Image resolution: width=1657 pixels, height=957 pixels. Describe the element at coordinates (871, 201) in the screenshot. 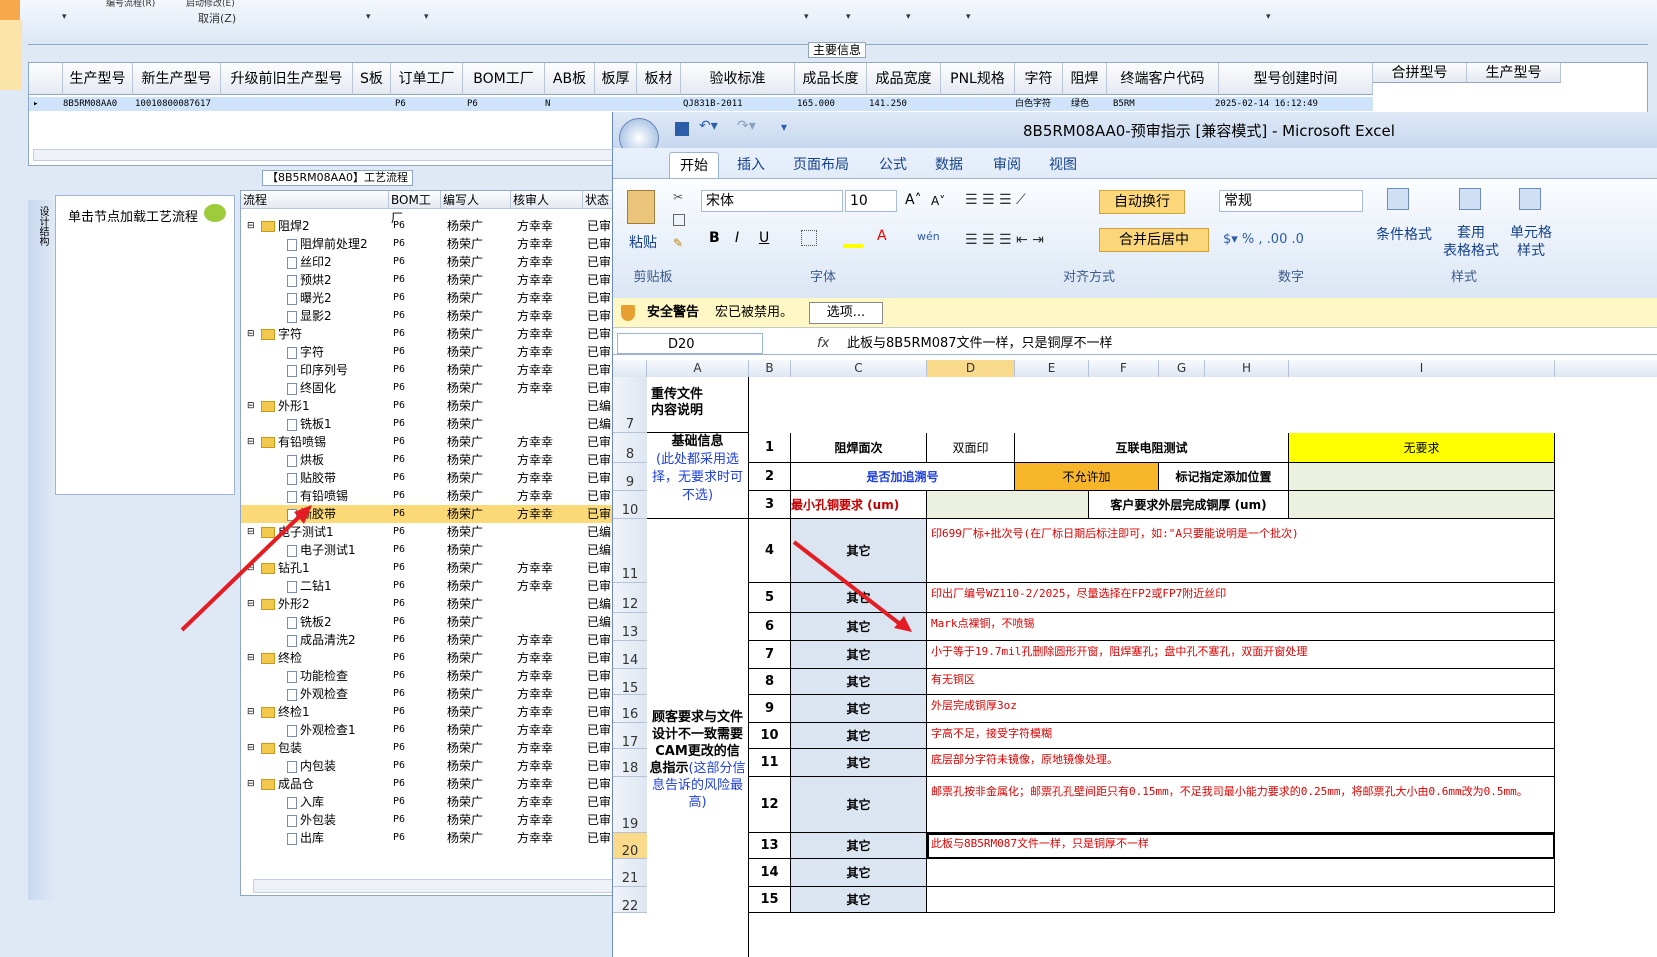

I see `font-size-select: 10` at that location.